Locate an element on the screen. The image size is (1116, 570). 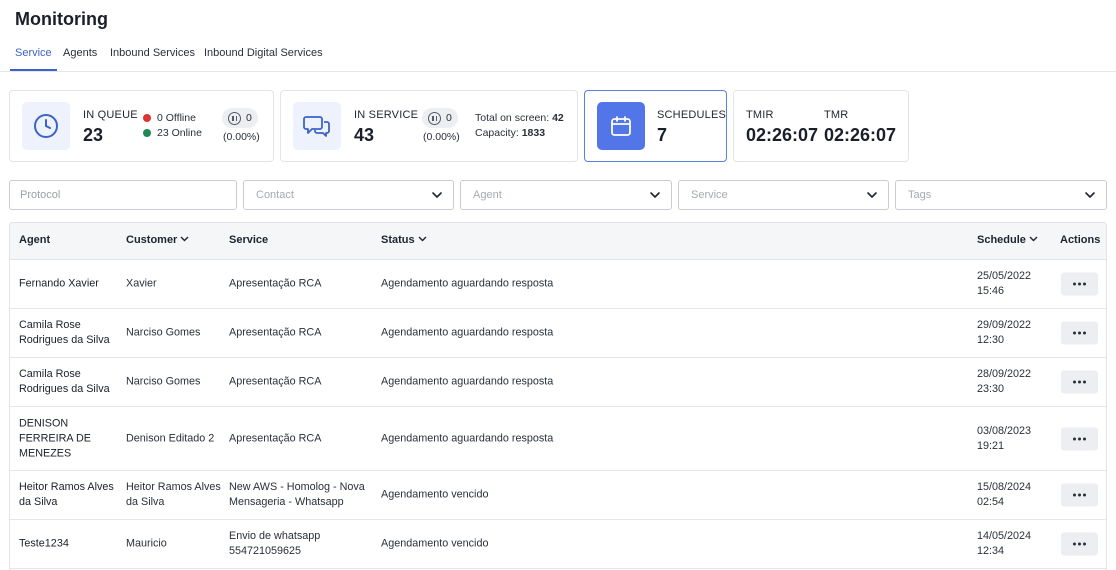
header-customer: Customer is located at coordinates (157, 240).